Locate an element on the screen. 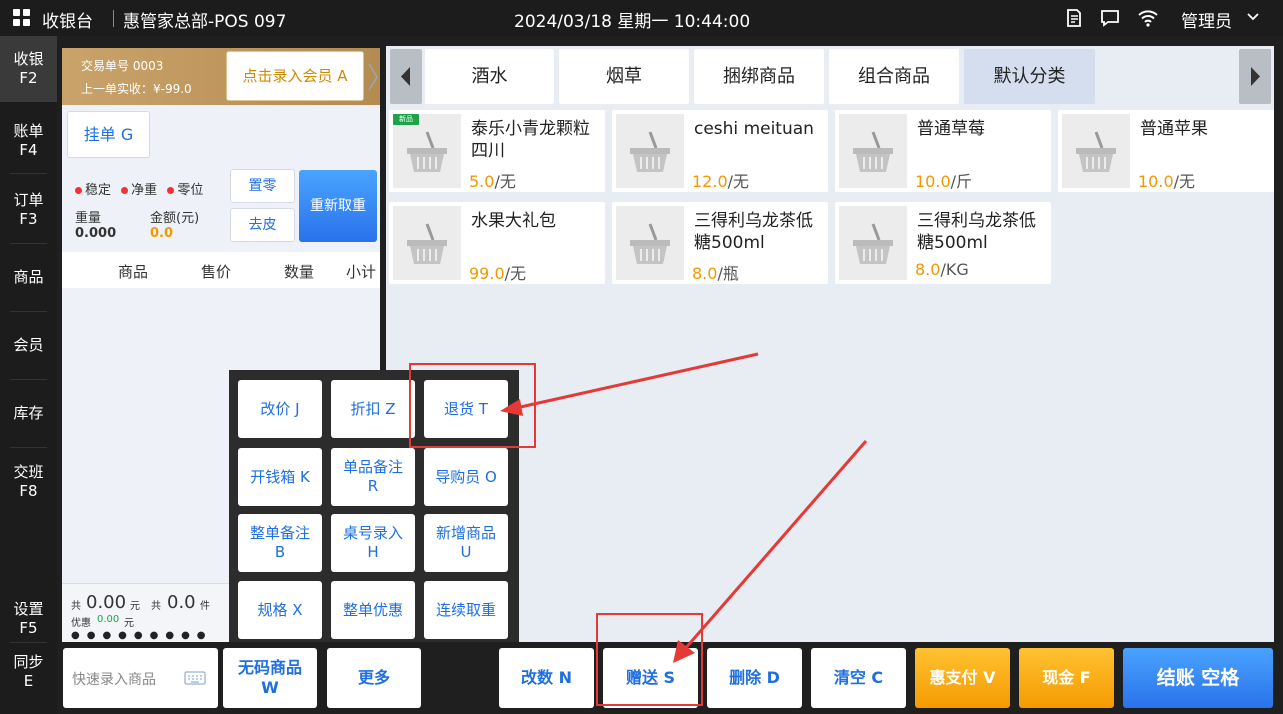 This screenshot has width=1283, height=714. tab-category-bundle: 捆绑商品 is located at coordinates (759, 76).